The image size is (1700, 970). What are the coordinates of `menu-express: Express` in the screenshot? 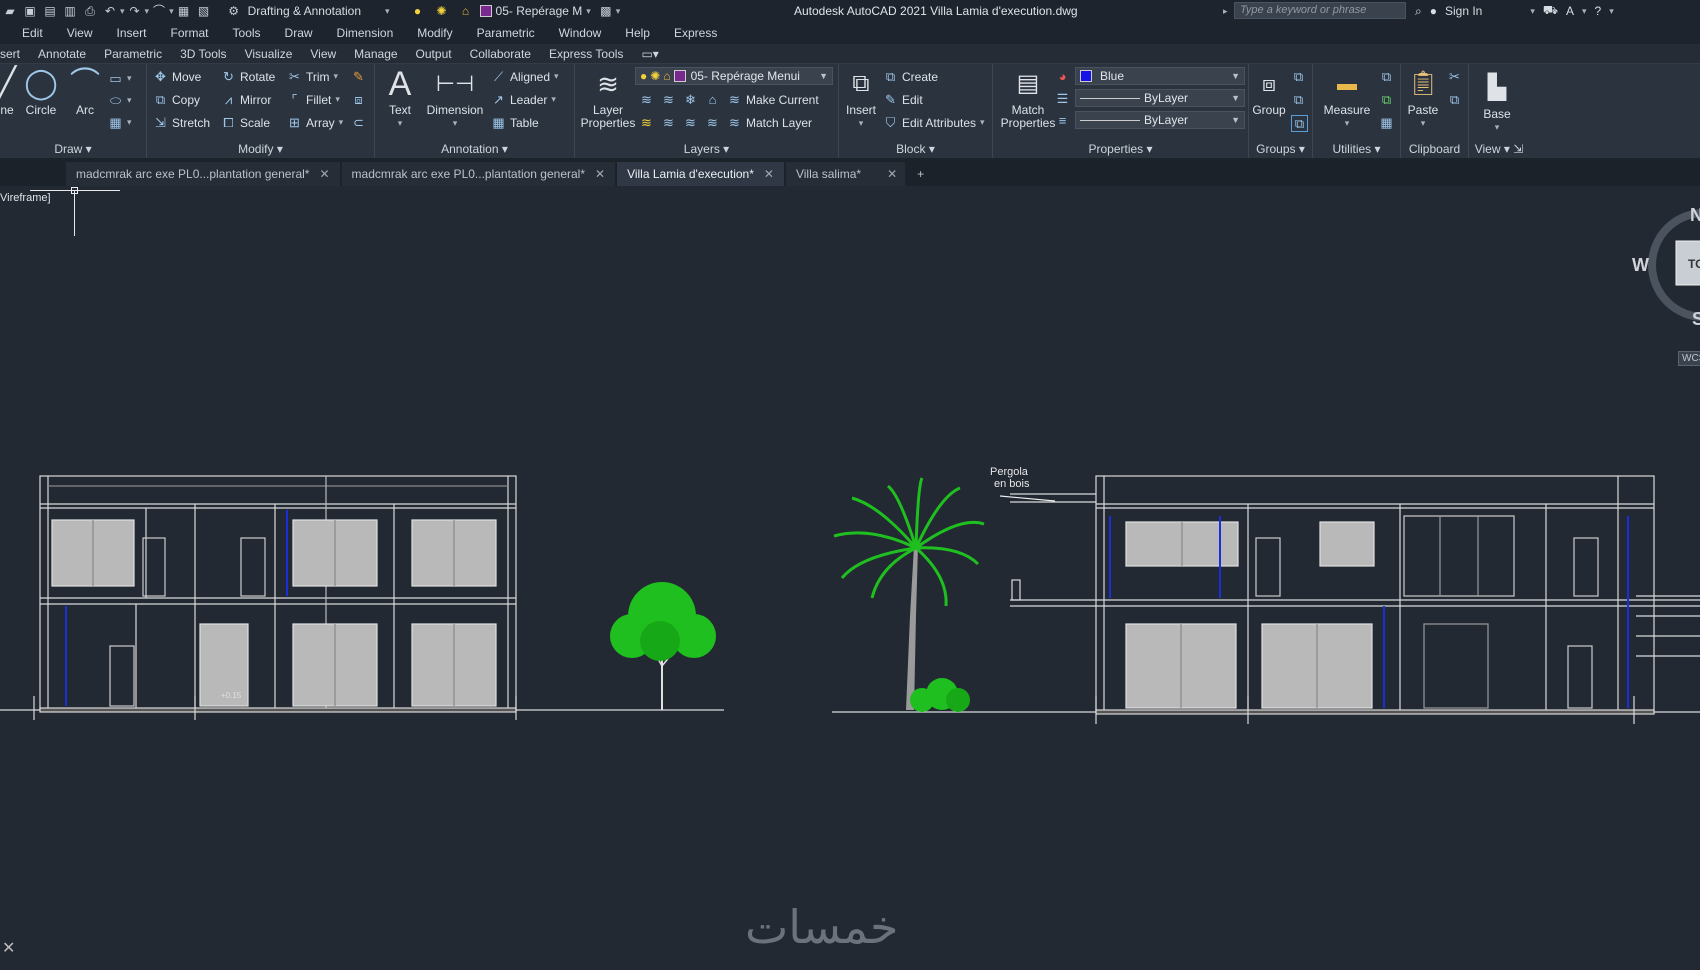 It's located at (695, 33).